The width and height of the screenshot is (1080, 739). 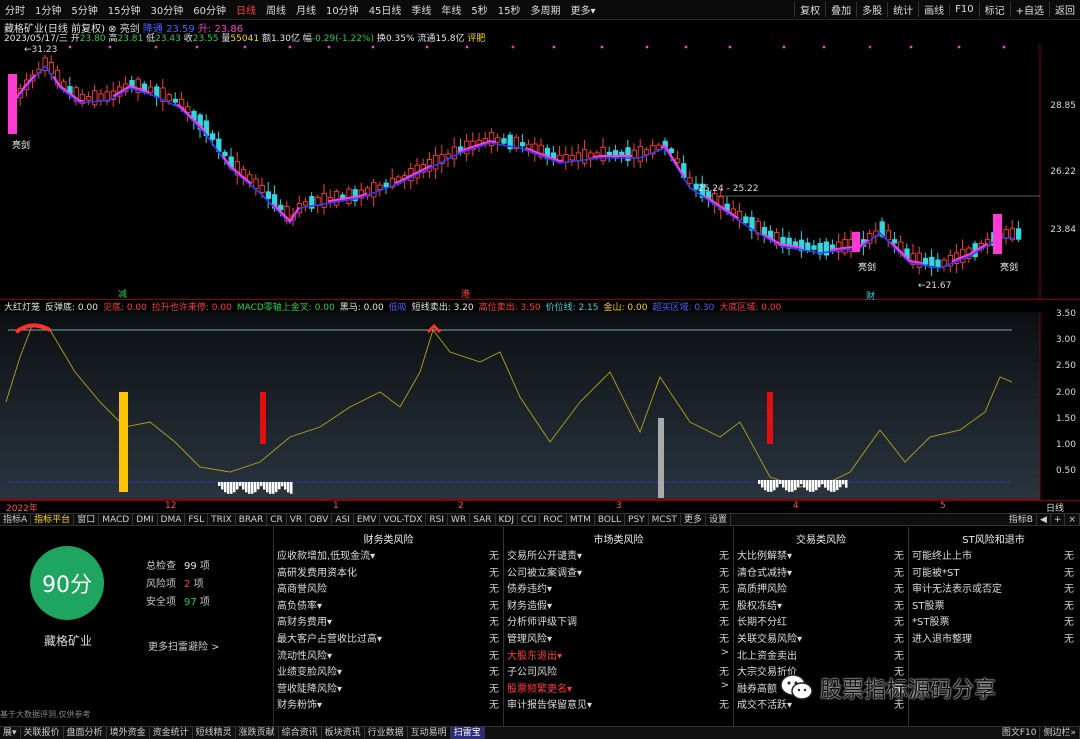 What do you see at coordinates (871, 9) in the screenshot?
I see `toolbar-action-button: 多股` at bounding box center [871, 9].